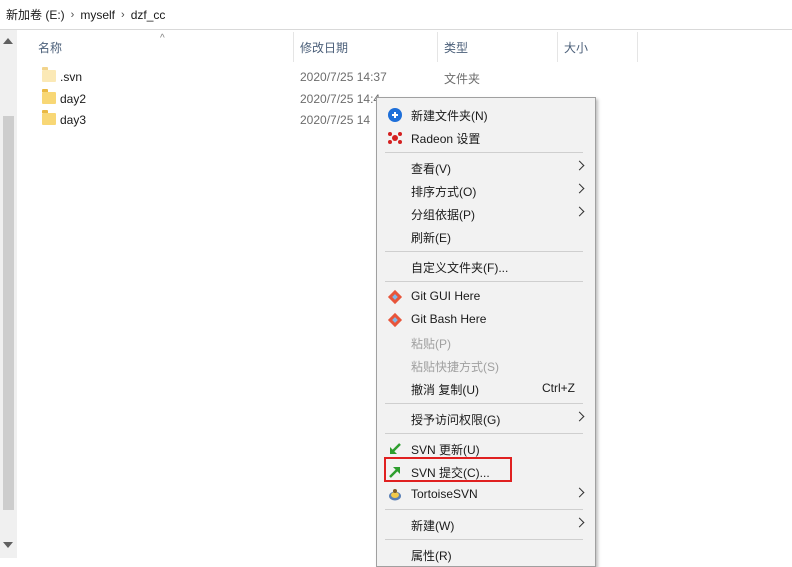  Describe the element at coordinates (335, 120) in the screenshot. I see `file-date: 2020/7/25 14` at that location.